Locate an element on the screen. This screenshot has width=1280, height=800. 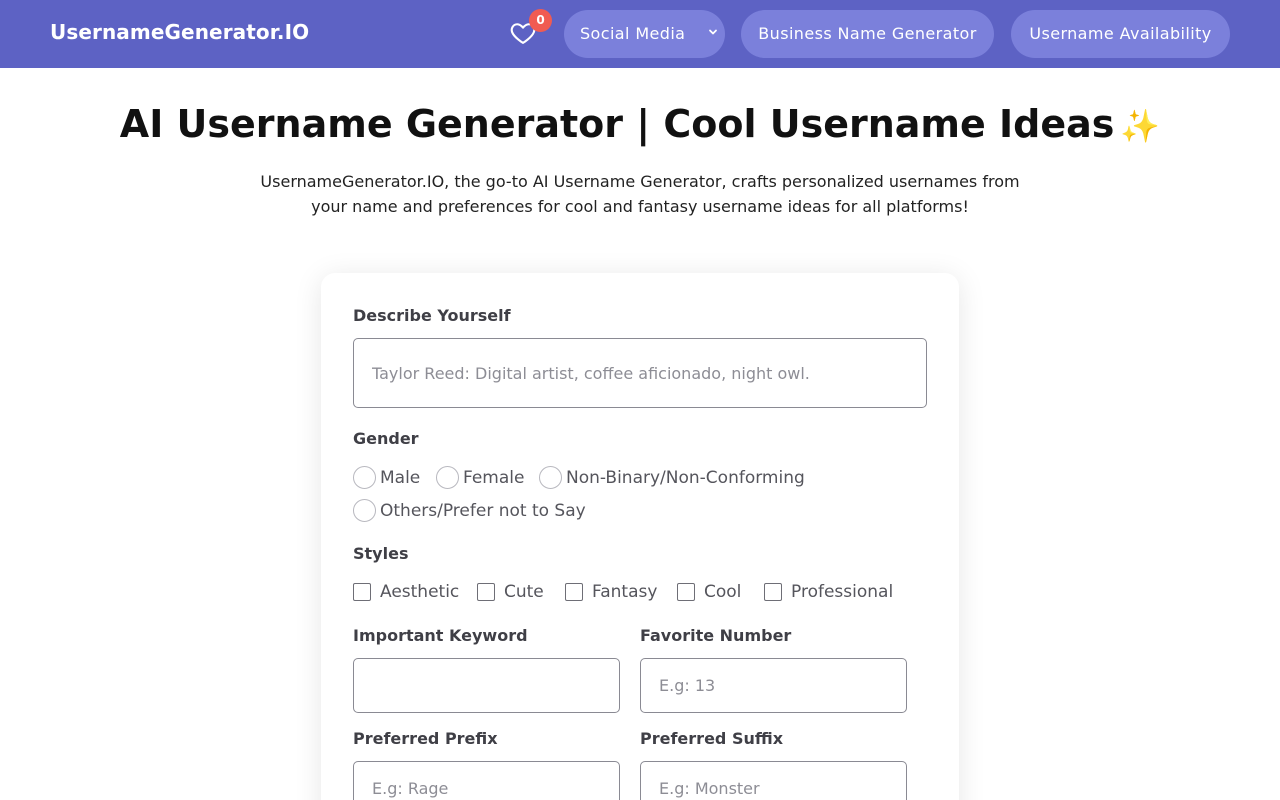
username-availability-link: Username Availability is located at coordinates (1120, 34).